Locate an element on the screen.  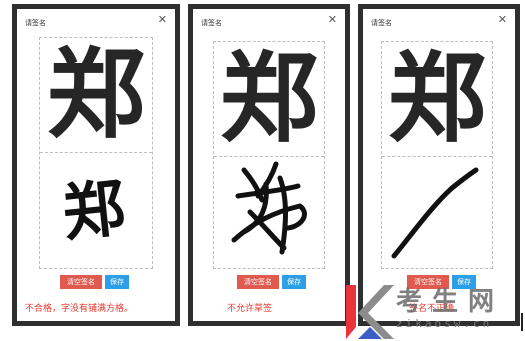
handwritten-signature: 郑 is located at coordinates (93, 210).